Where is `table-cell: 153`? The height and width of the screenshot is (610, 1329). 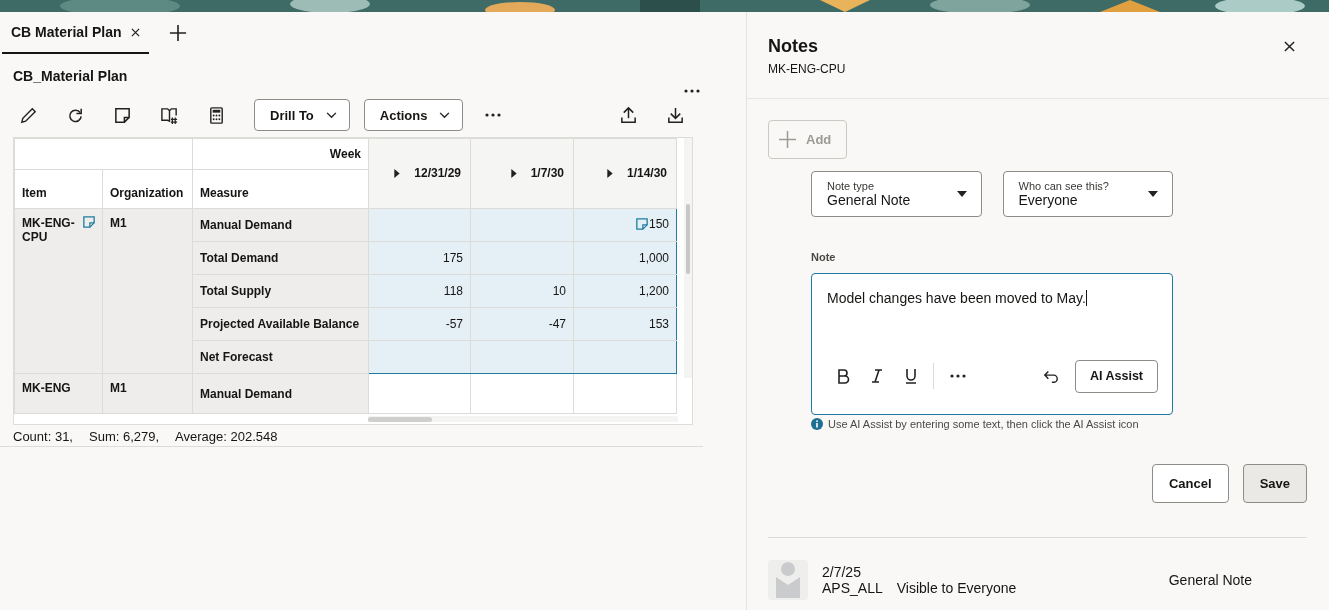
table-cell: 153 is located at coordinates (658, 324).